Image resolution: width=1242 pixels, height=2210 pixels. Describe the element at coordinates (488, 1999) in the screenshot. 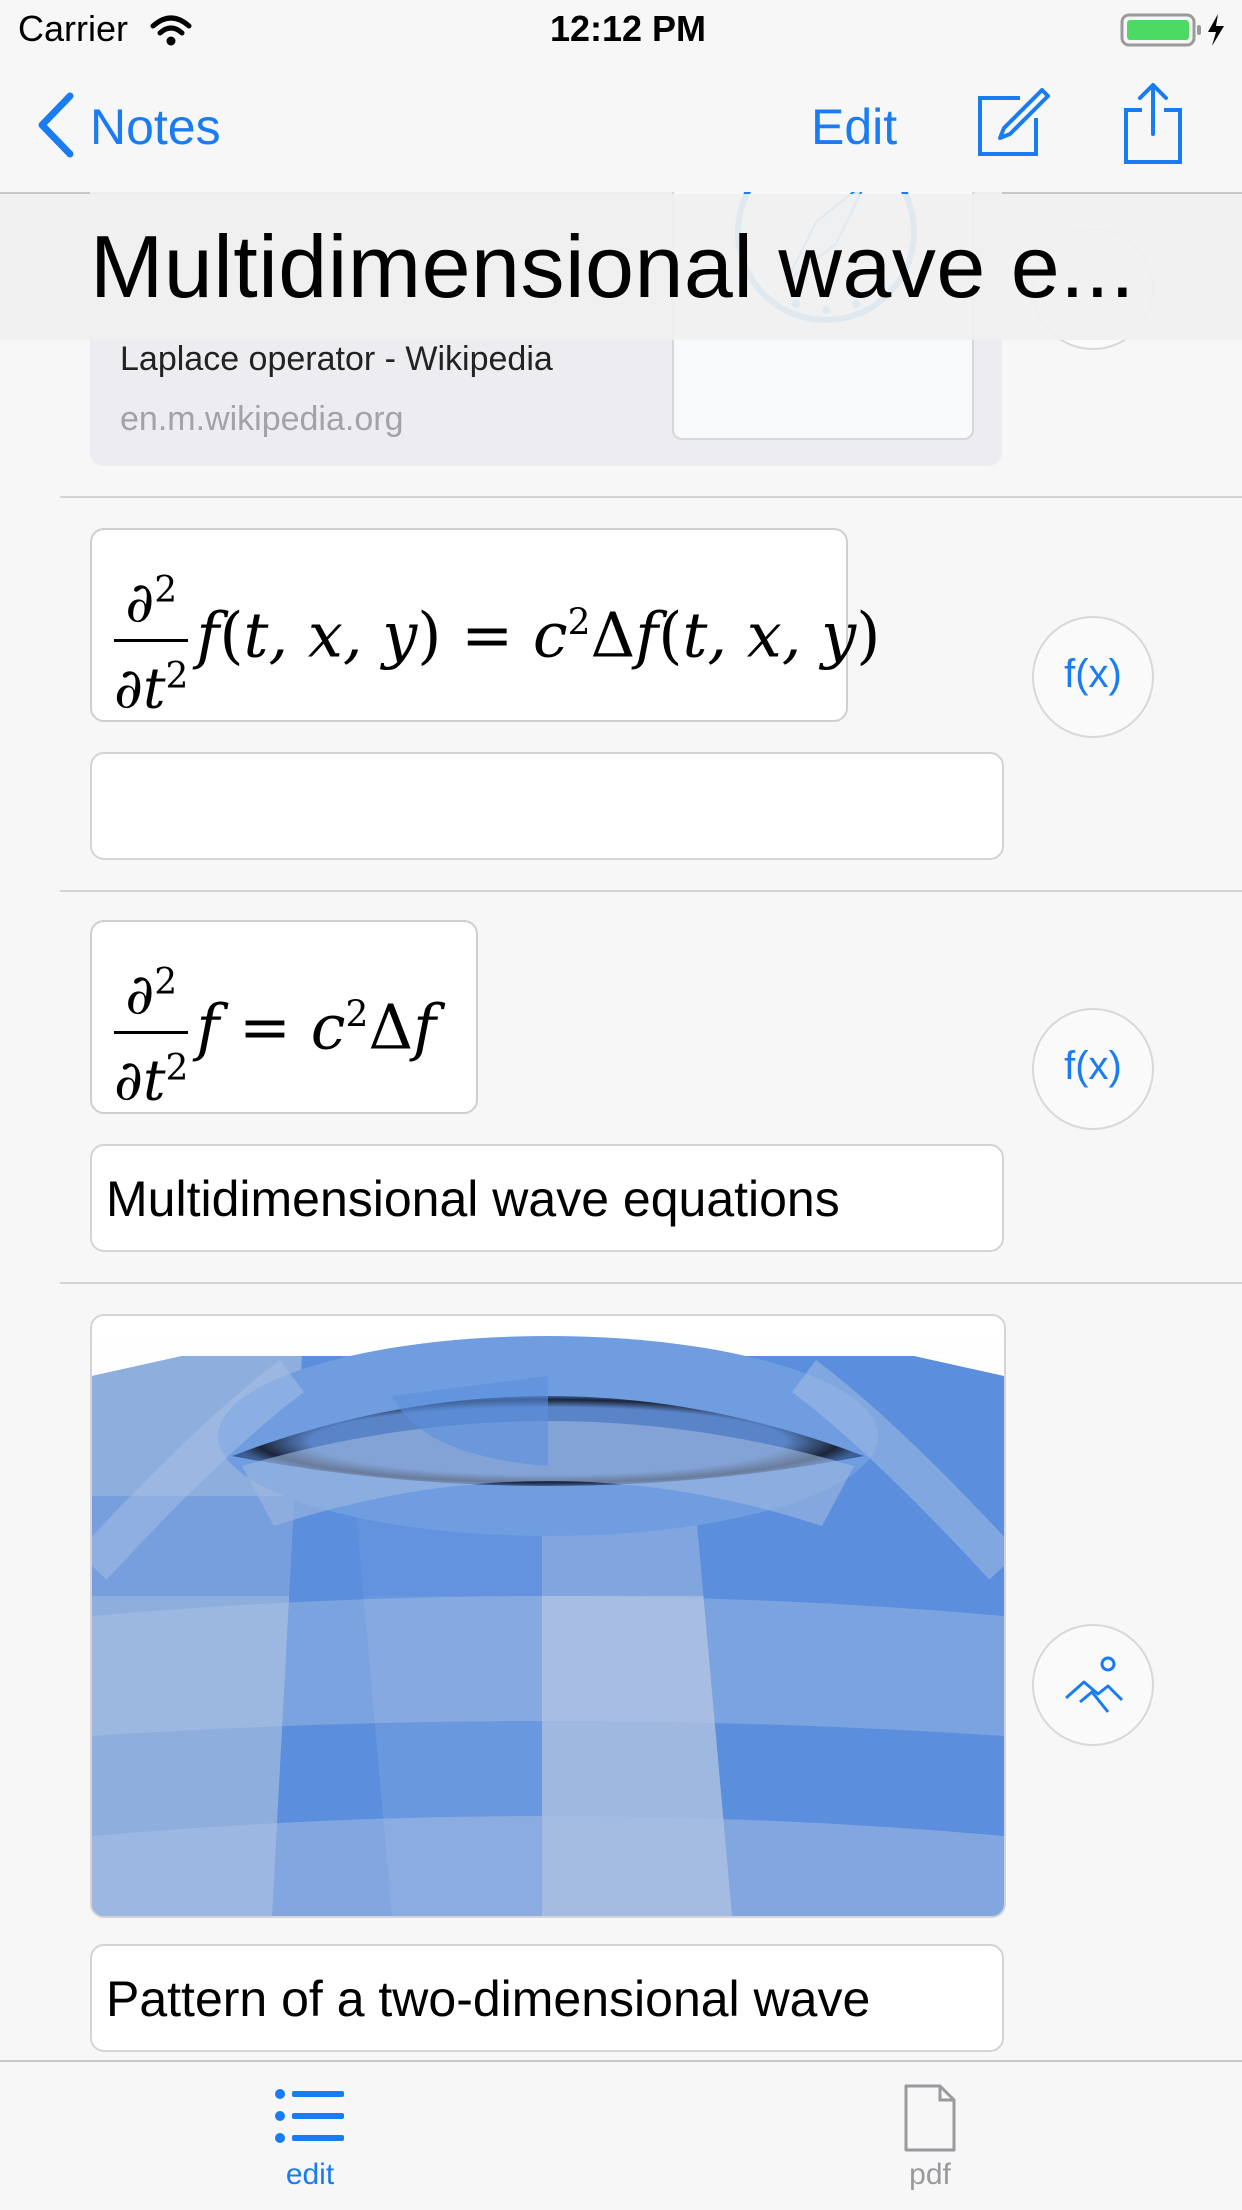

I see `caption-text: Pattern of a two-dimensional wave` at that location.